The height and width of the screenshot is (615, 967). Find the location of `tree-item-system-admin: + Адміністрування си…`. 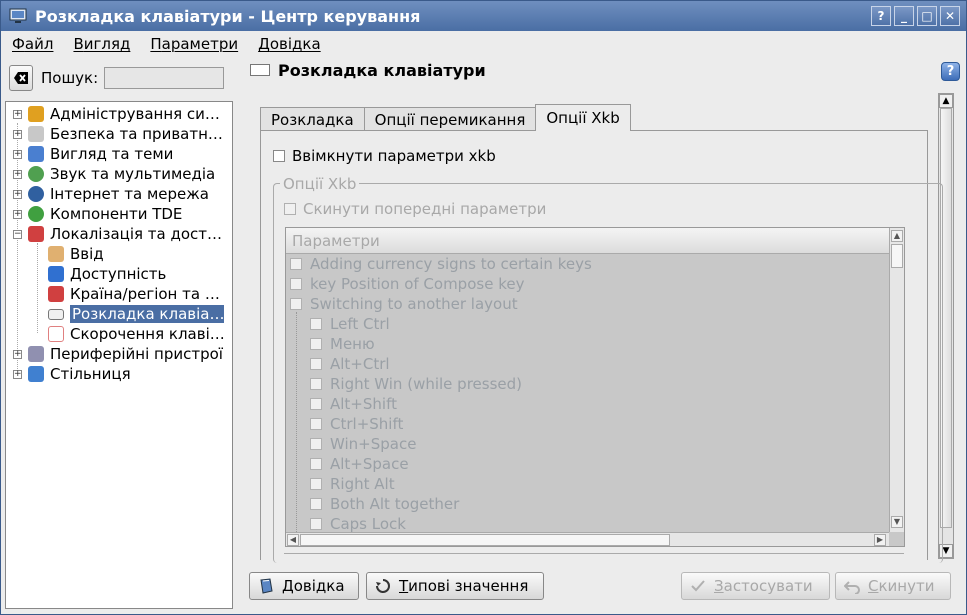

tree-item-system-admin: + Адміністрування си… is located at coordinates (116, 114).